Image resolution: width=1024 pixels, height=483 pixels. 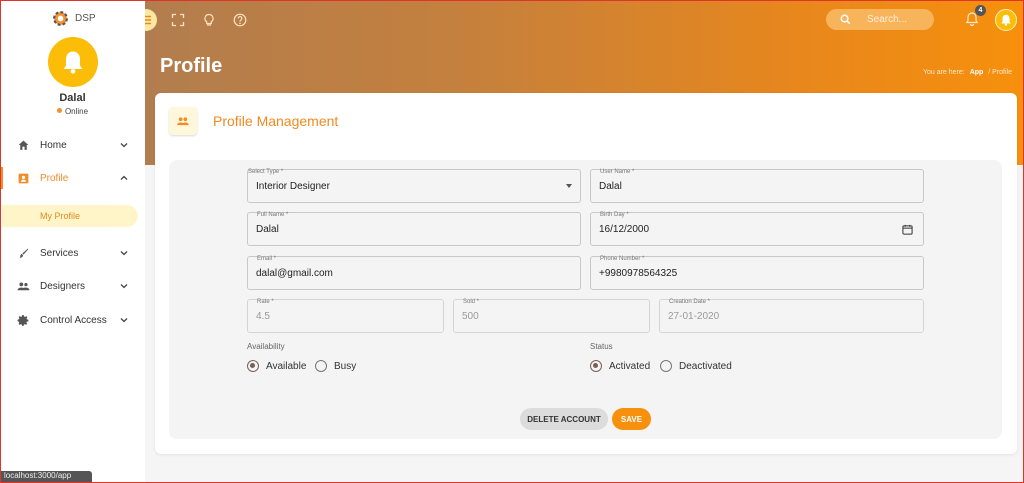 I want to click on save-button: SAVE, so click(x=631, y=419).